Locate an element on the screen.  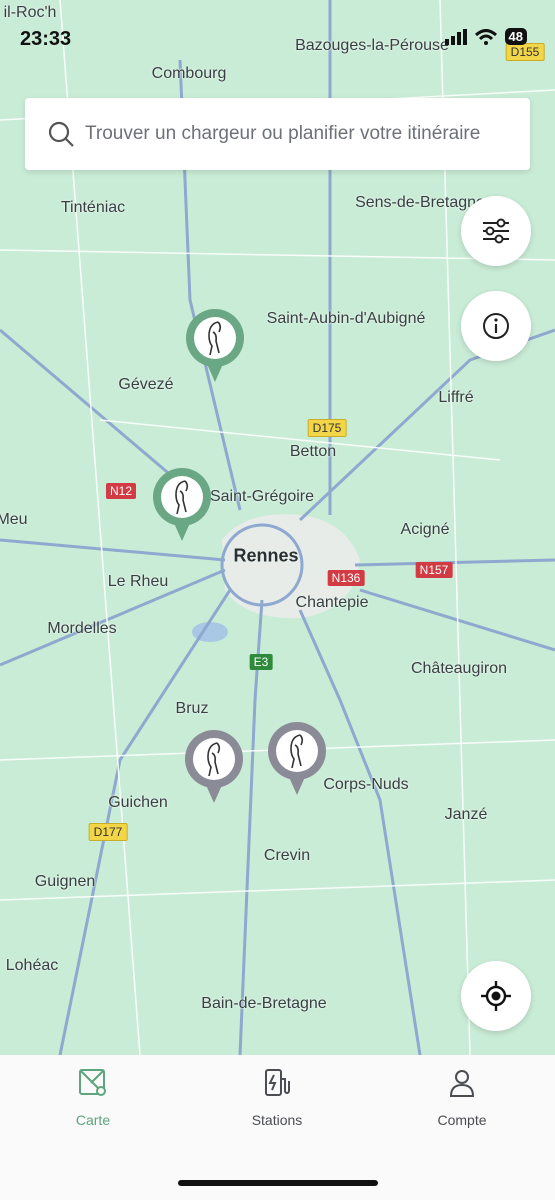
station-icon is located at coordinates (277, 1082).